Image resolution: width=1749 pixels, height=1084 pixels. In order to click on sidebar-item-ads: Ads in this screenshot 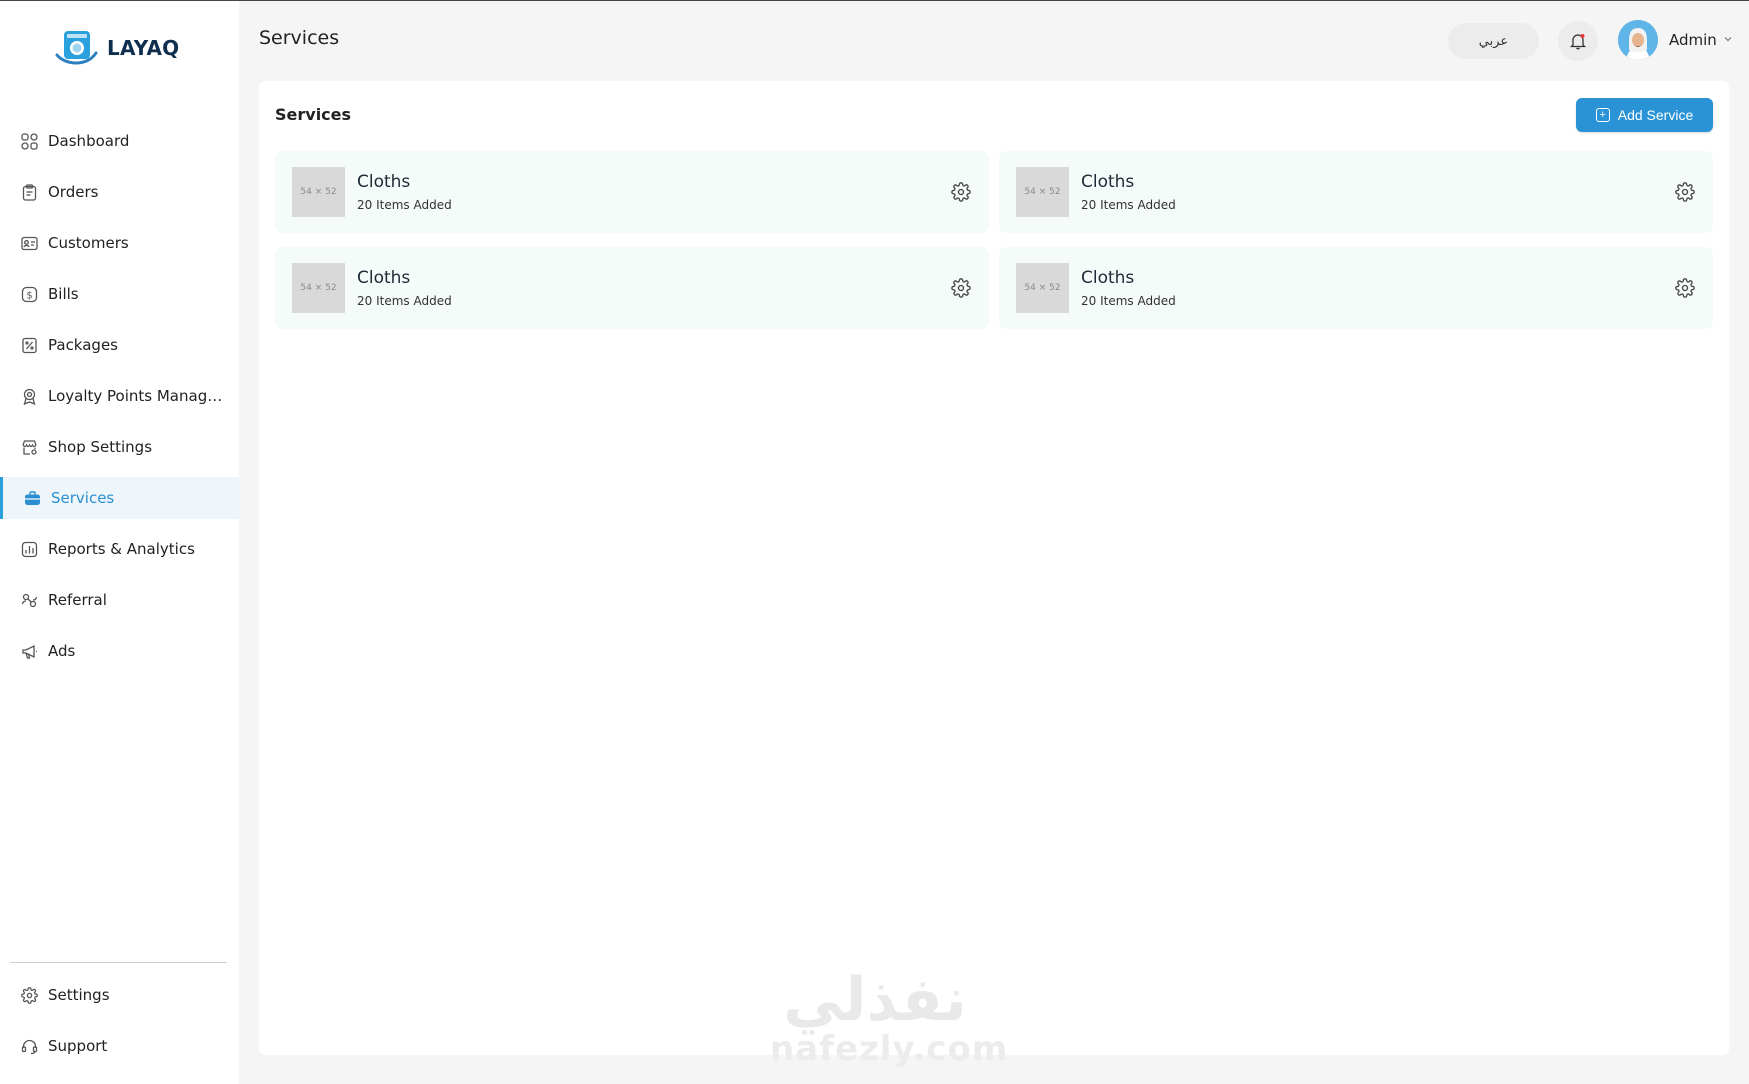, I will do `click(119, 651)`.